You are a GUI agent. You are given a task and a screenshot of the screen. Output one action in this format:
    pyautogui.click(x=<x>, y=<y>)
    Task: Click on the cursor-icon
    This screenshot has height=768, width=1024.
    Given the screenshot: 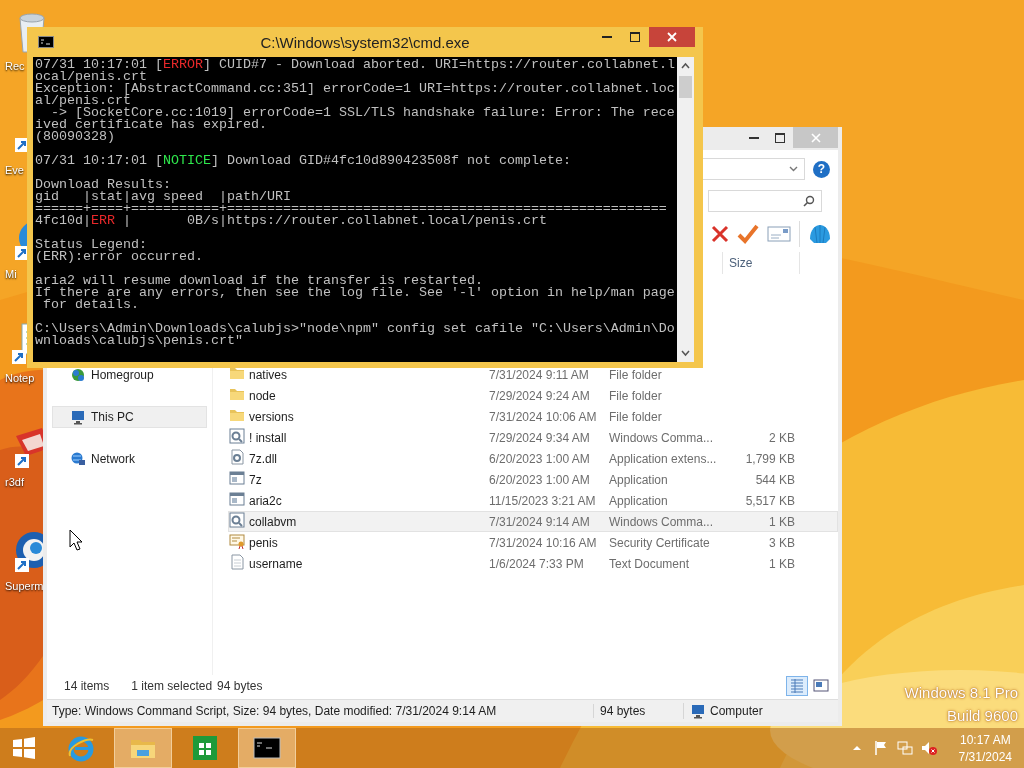 What is the action you would take?
    pyautogui.click(x=76, y=540)
    